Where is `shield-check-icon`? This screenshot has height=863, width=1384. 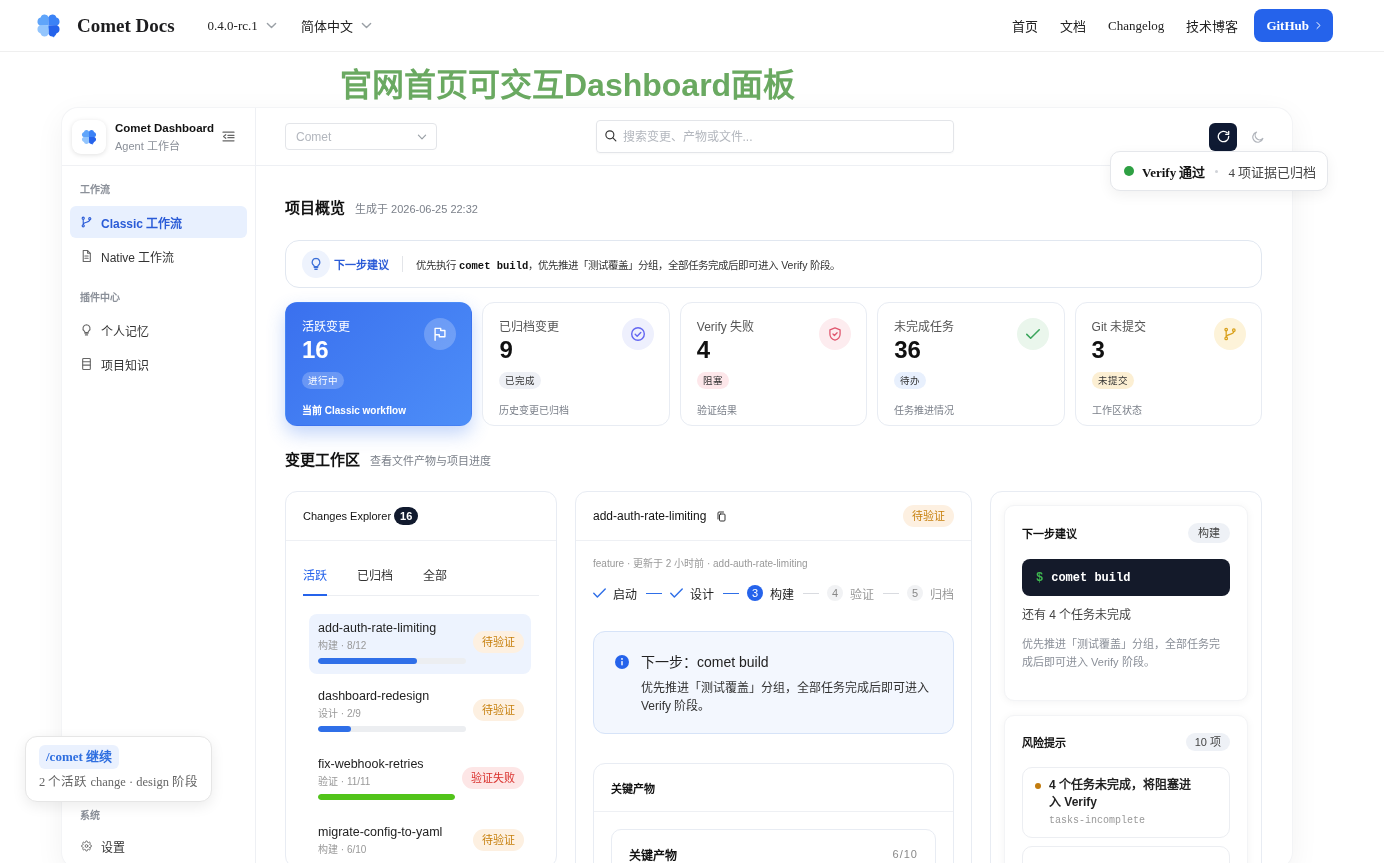 shield-check-icon is located at coordinates (835, 334).